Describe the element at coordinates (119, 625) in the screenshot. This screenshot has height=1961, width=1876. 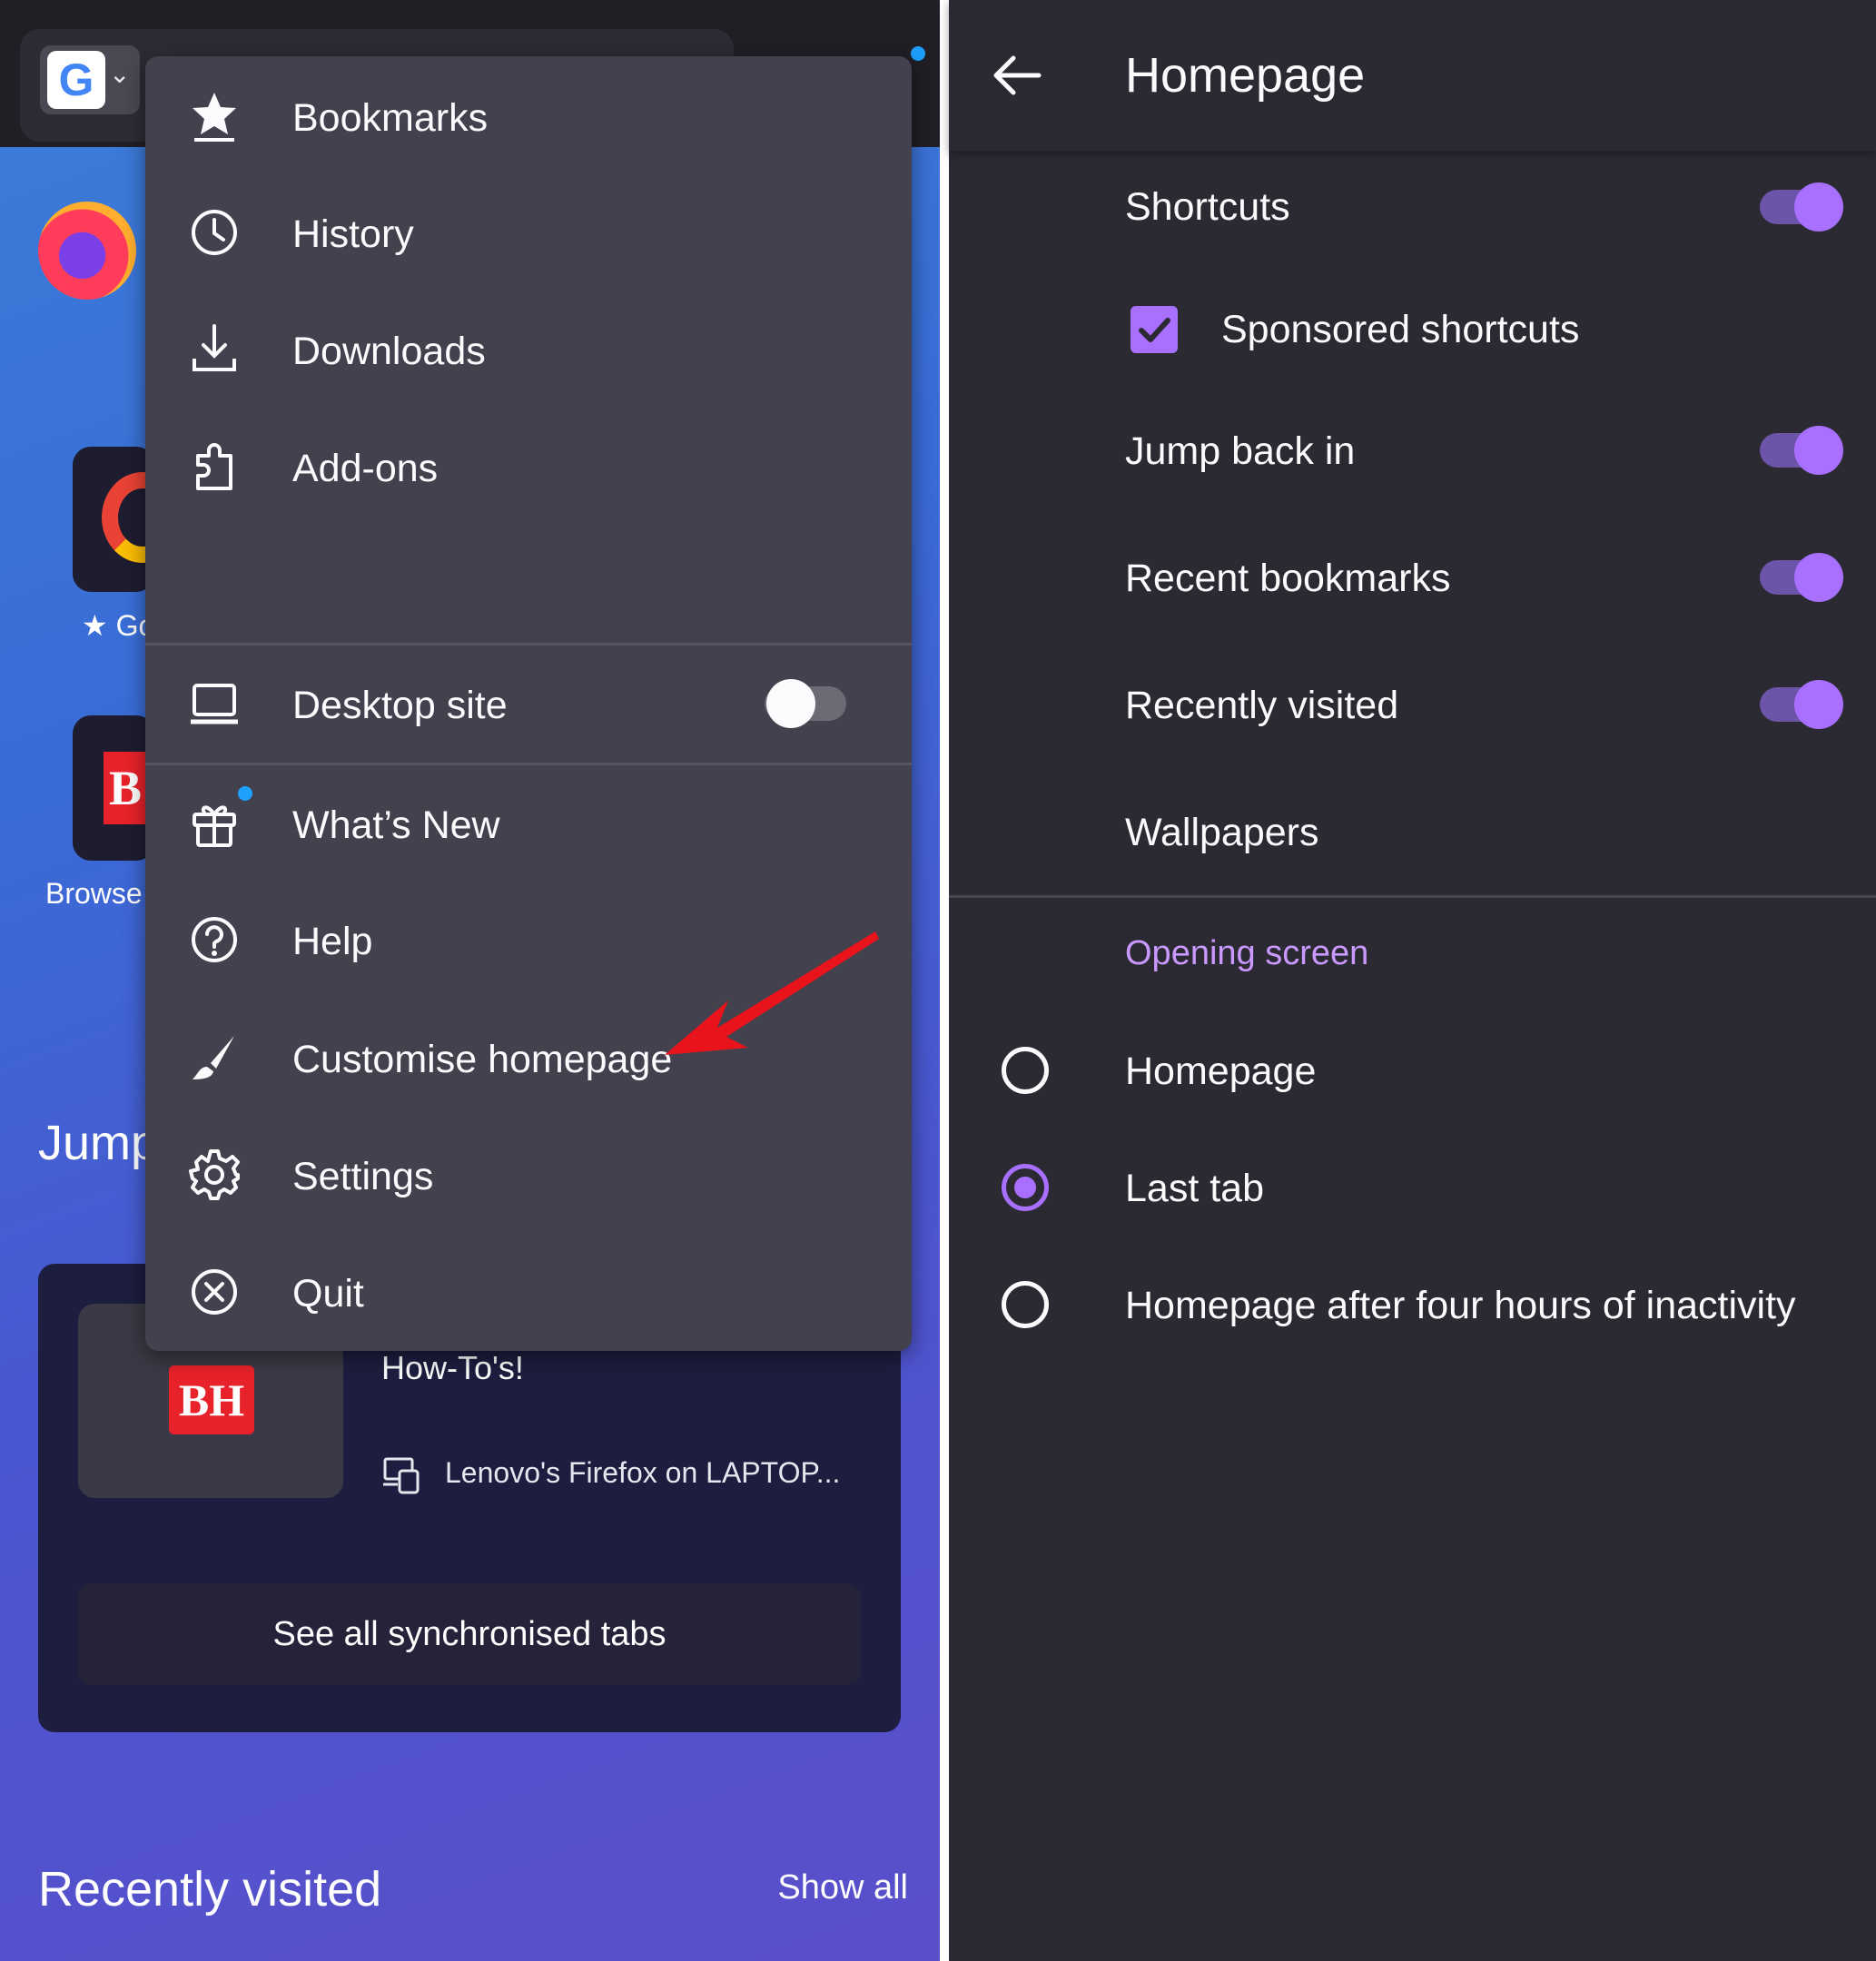
I see `shortcut-label: ★ Go` at that location.